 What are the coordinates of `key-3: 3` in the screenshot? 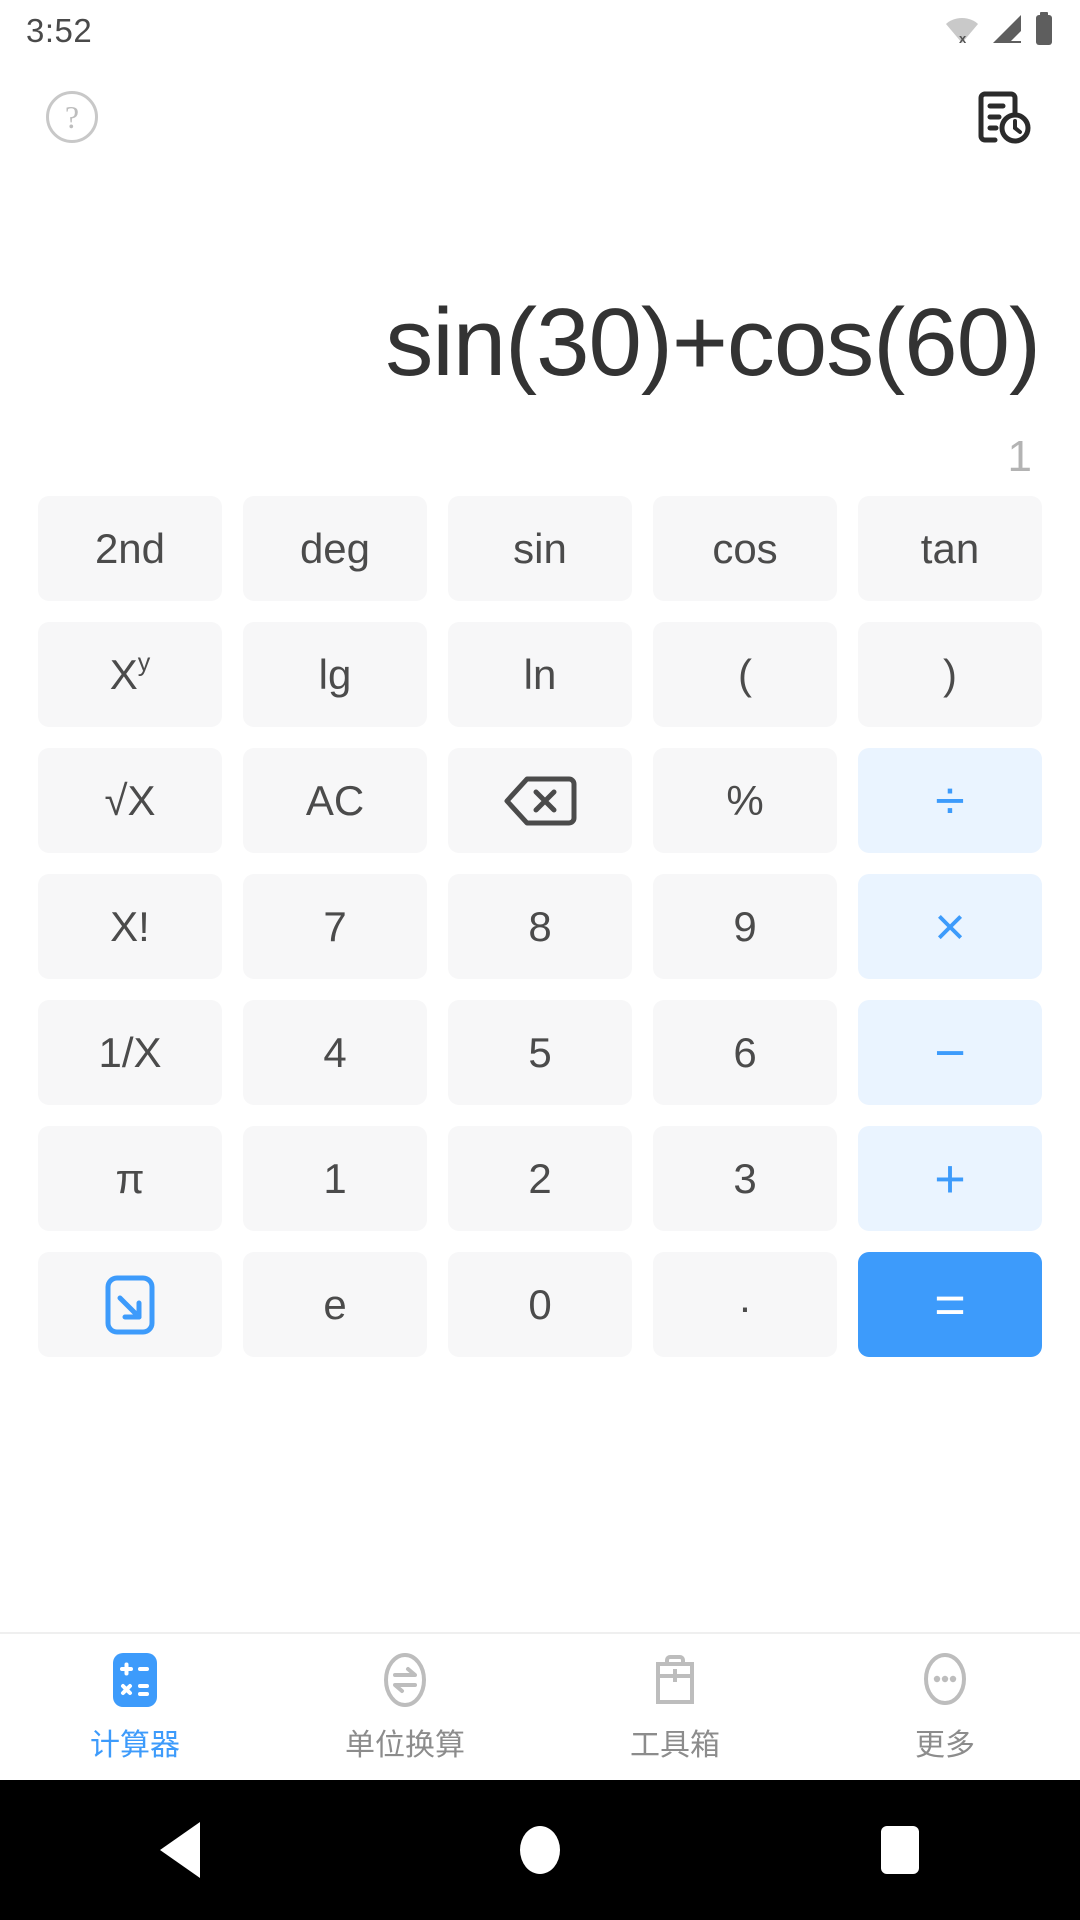 It's located at (745, 1178).